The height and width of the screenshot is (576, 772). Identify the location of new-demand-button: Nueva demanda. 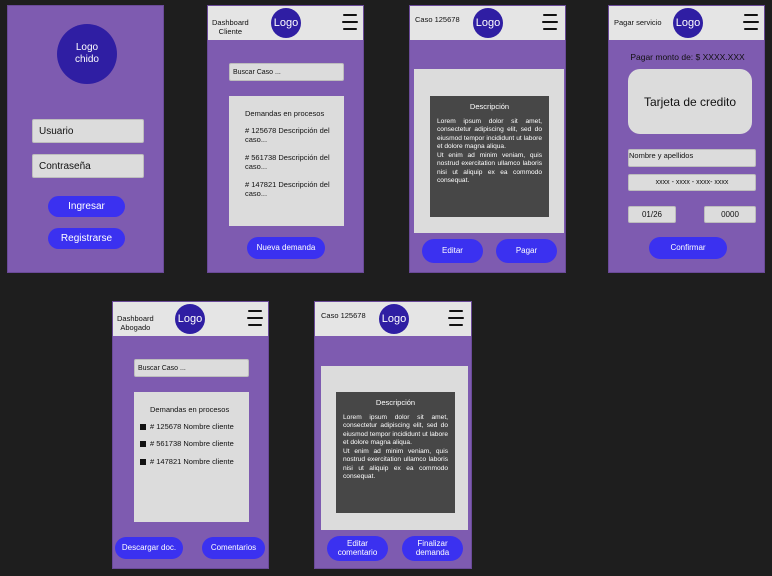
(286, 248).